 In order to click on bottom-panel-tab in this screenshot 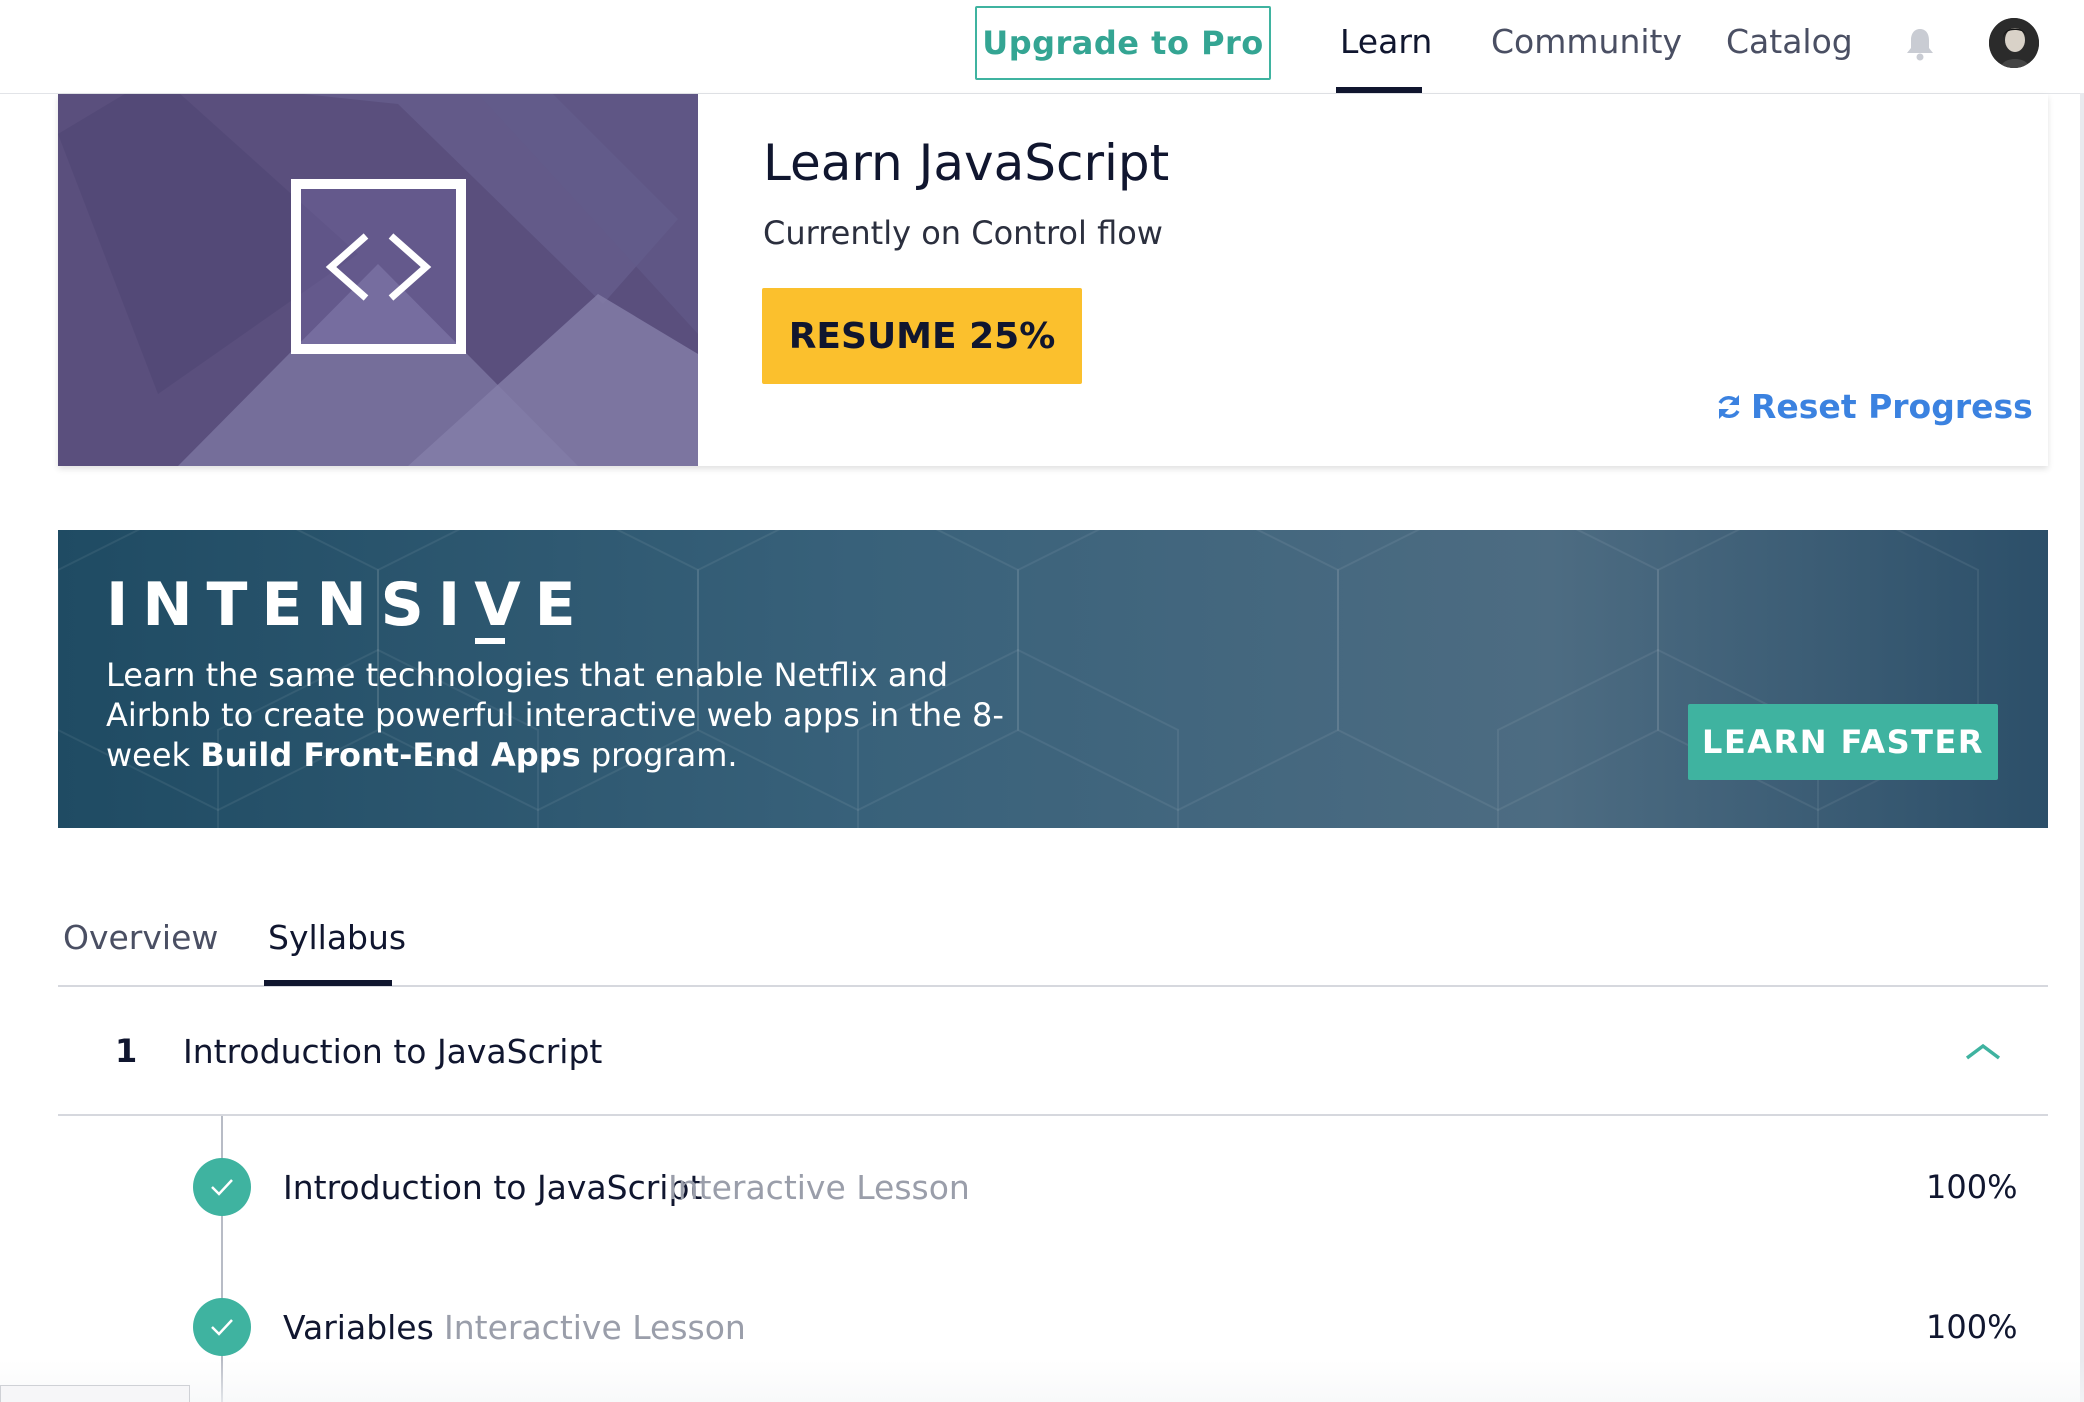, I will do `click(95, 1393)`.